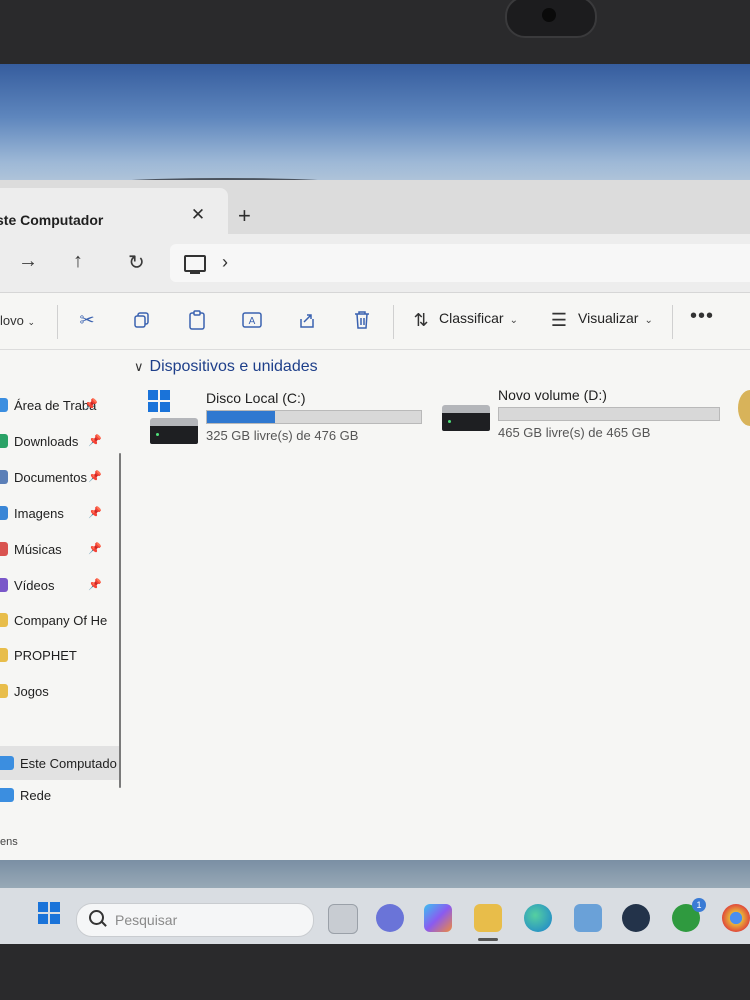  Describe the element at coordinates (4, 441) in the screenshot. I see `downloads-icon` at that location.